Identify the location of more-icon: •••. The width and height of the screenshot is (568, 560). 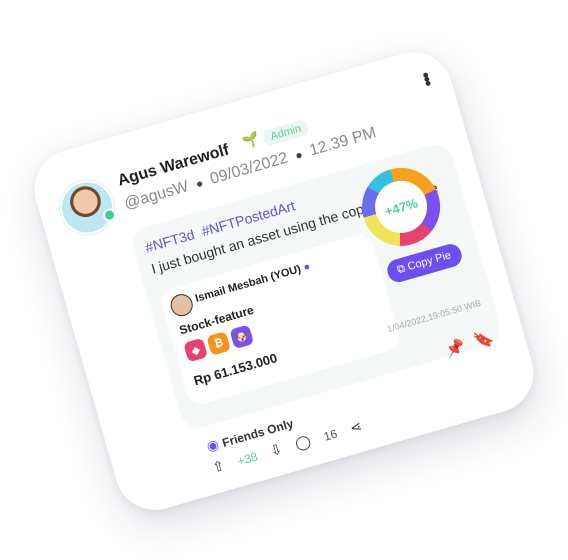
(426, 78).